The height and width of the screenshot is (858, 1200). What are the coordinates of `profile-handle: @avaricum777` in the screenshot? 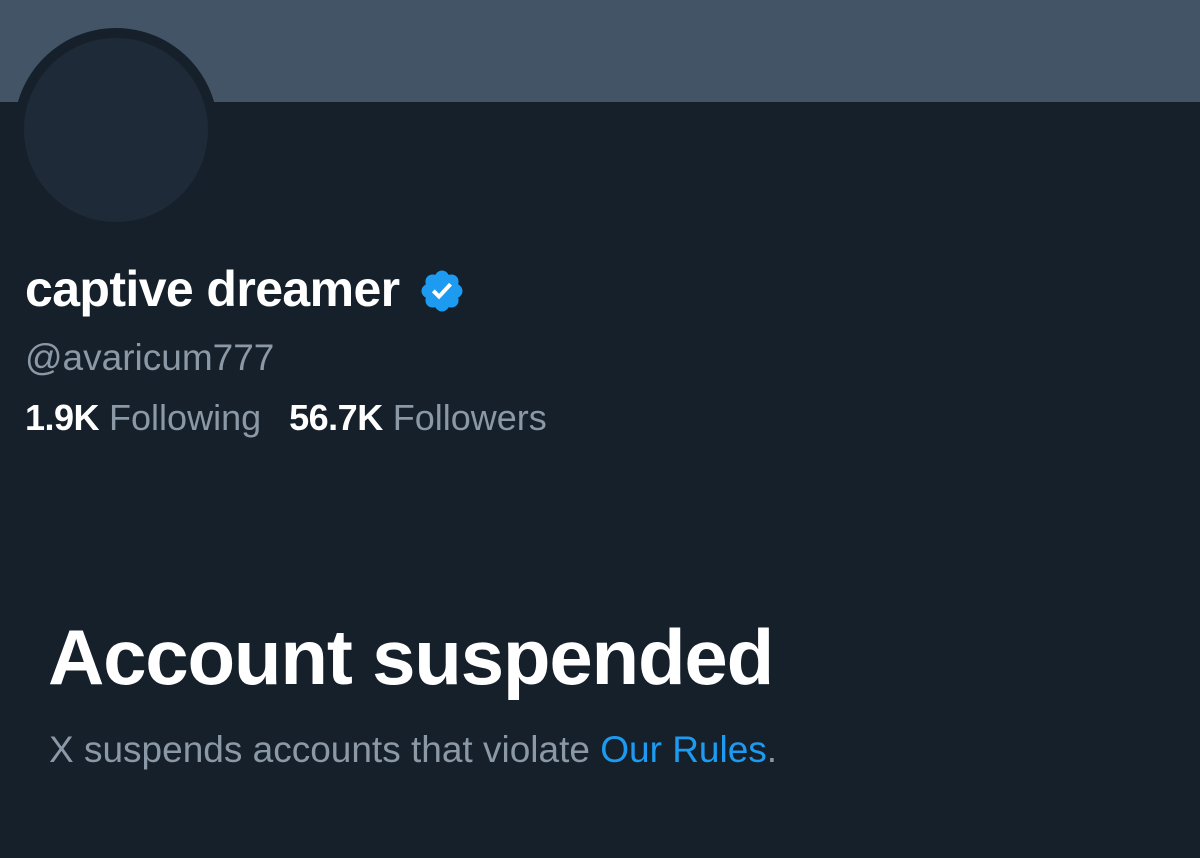 It's located at (150, 357).